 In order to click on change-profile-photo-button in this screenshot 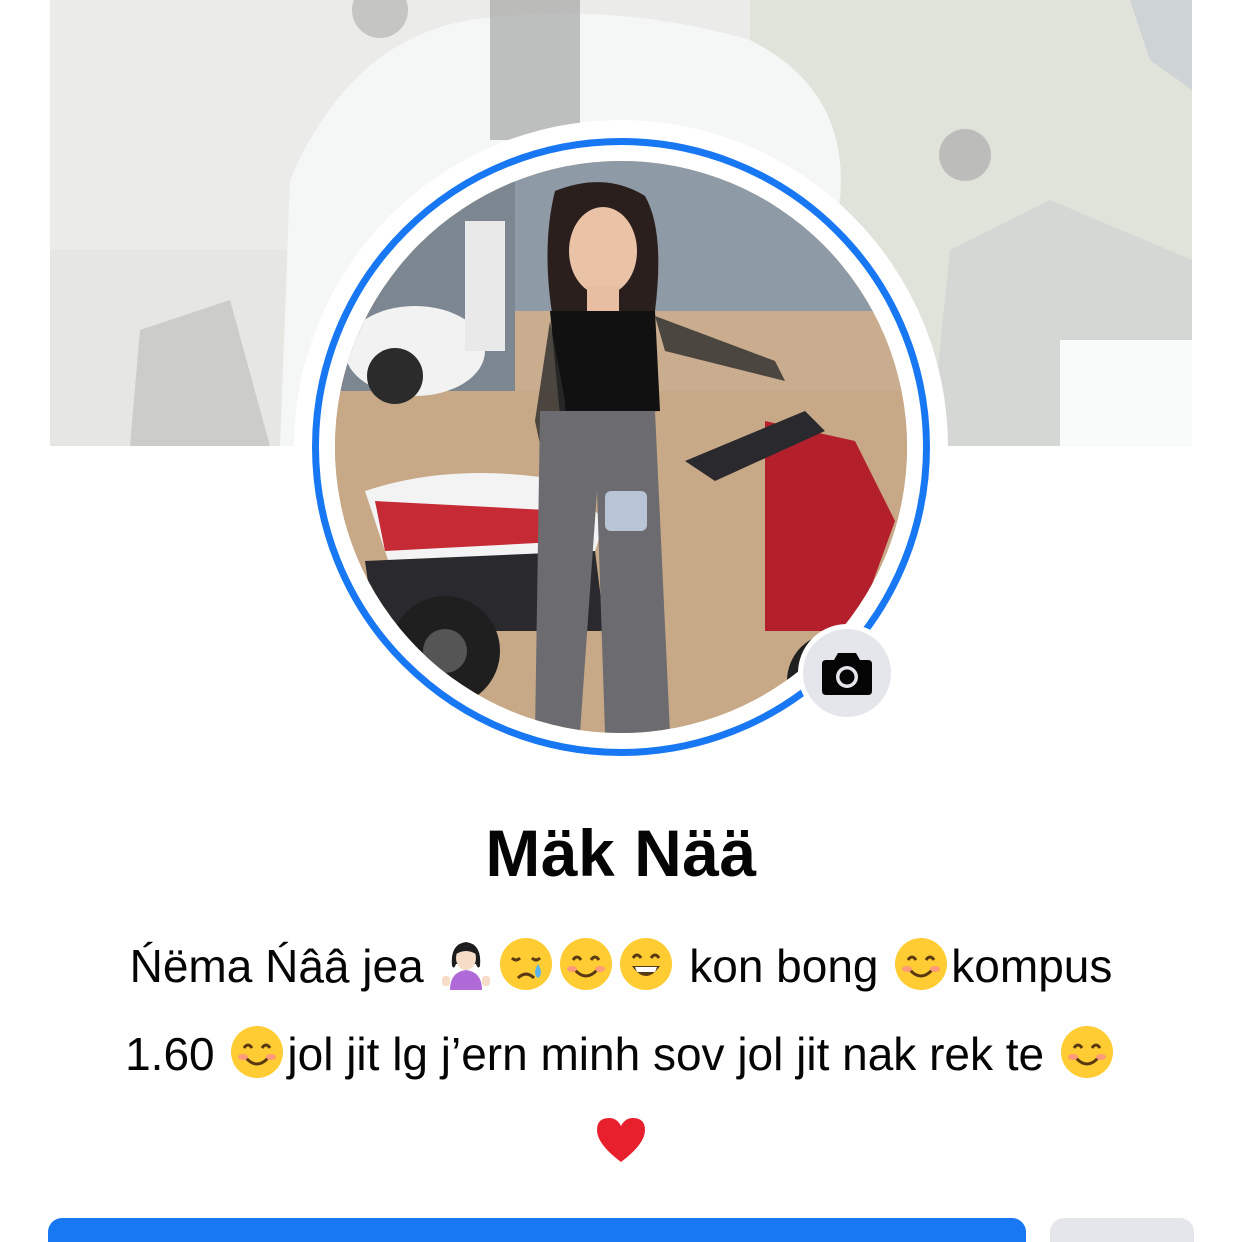, I will do `click(847, 673)`.